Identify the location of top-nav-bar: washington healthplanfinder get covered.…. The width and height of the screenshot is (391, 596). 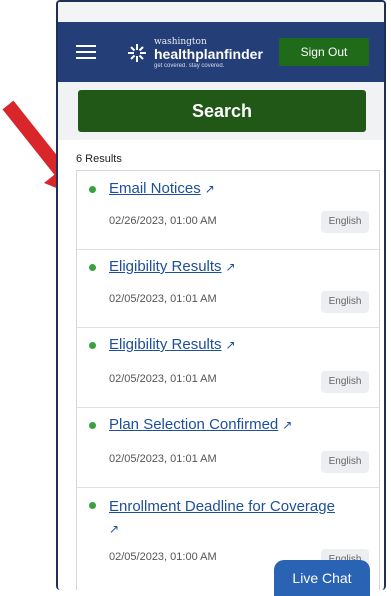
(221, 52).